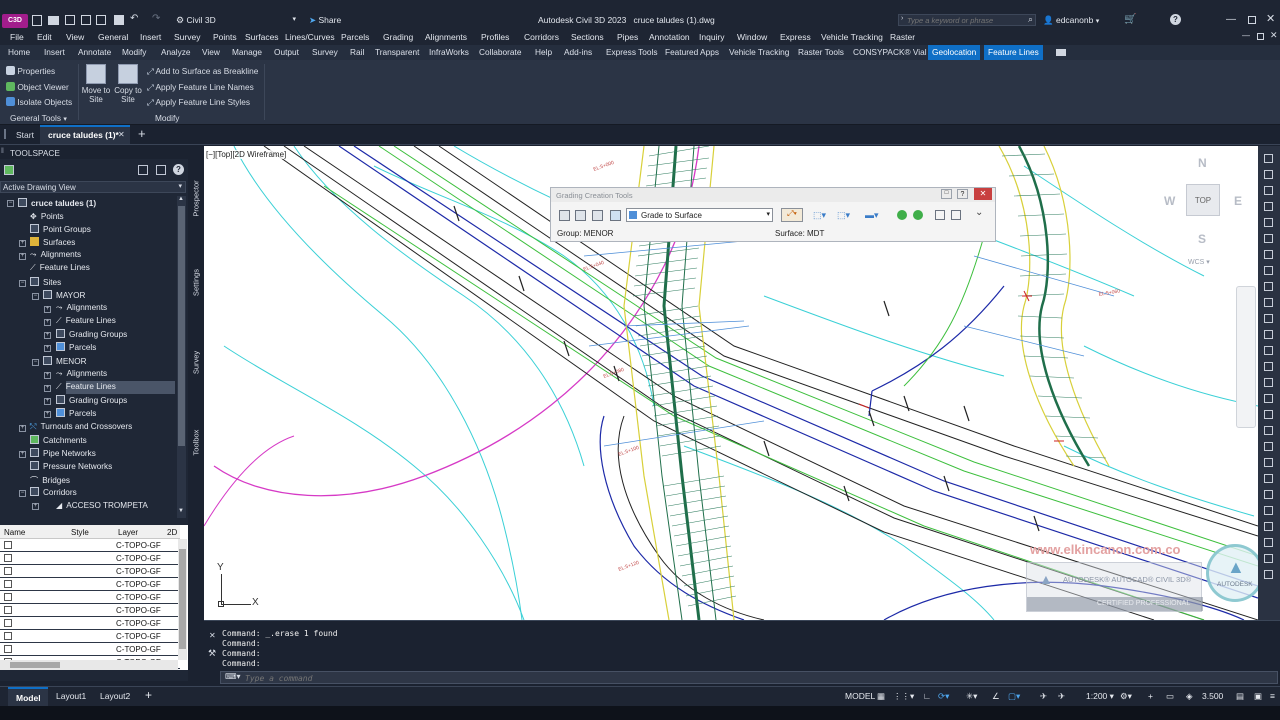 The image size is (1280, 720). What do you see at coordinates (39, 102) in the screenshot?
I see `isolate-objects-button: Isolate Objects` at bounding box center [39, 102].